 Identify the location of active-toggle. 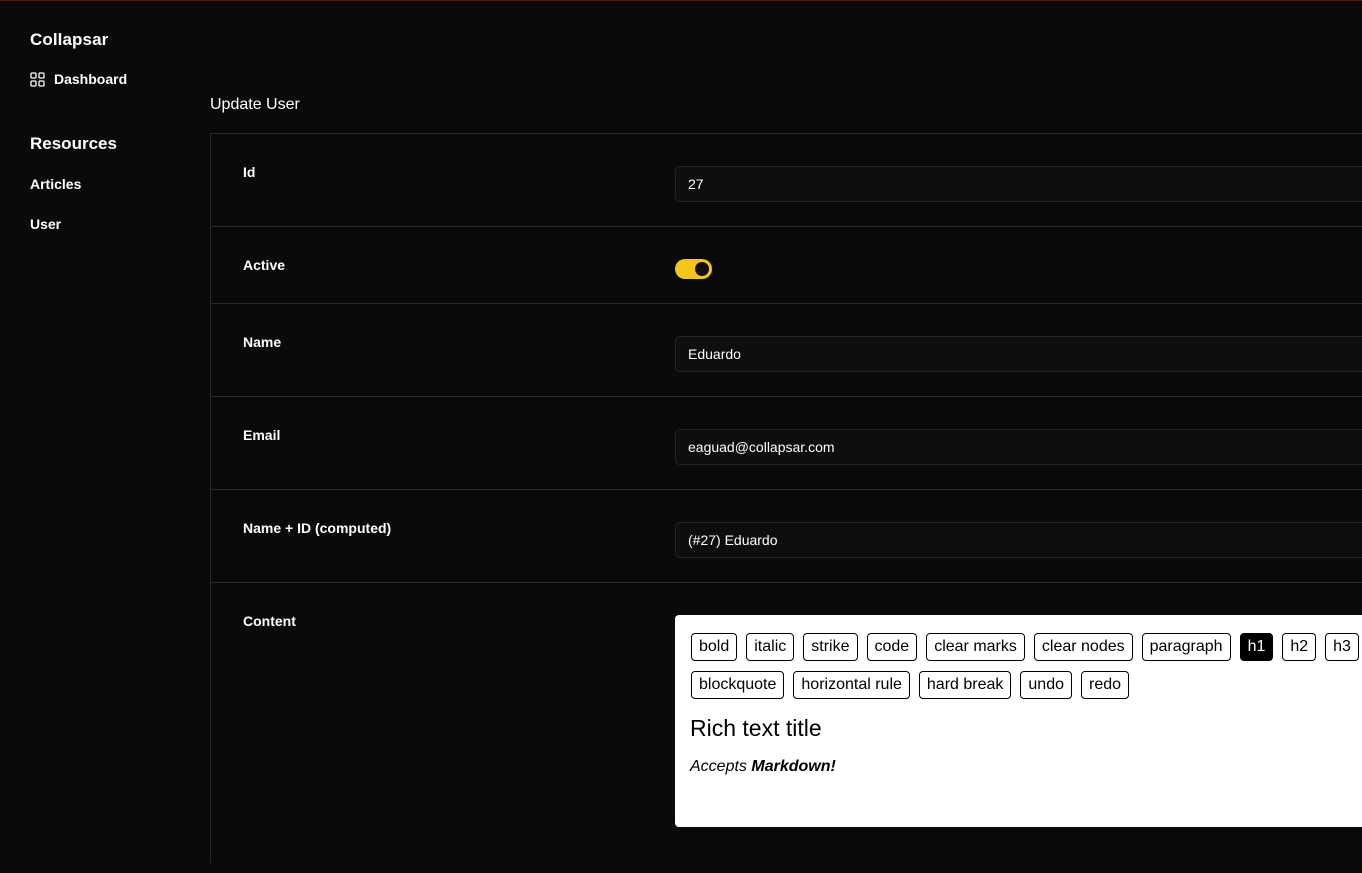
(693, 269).